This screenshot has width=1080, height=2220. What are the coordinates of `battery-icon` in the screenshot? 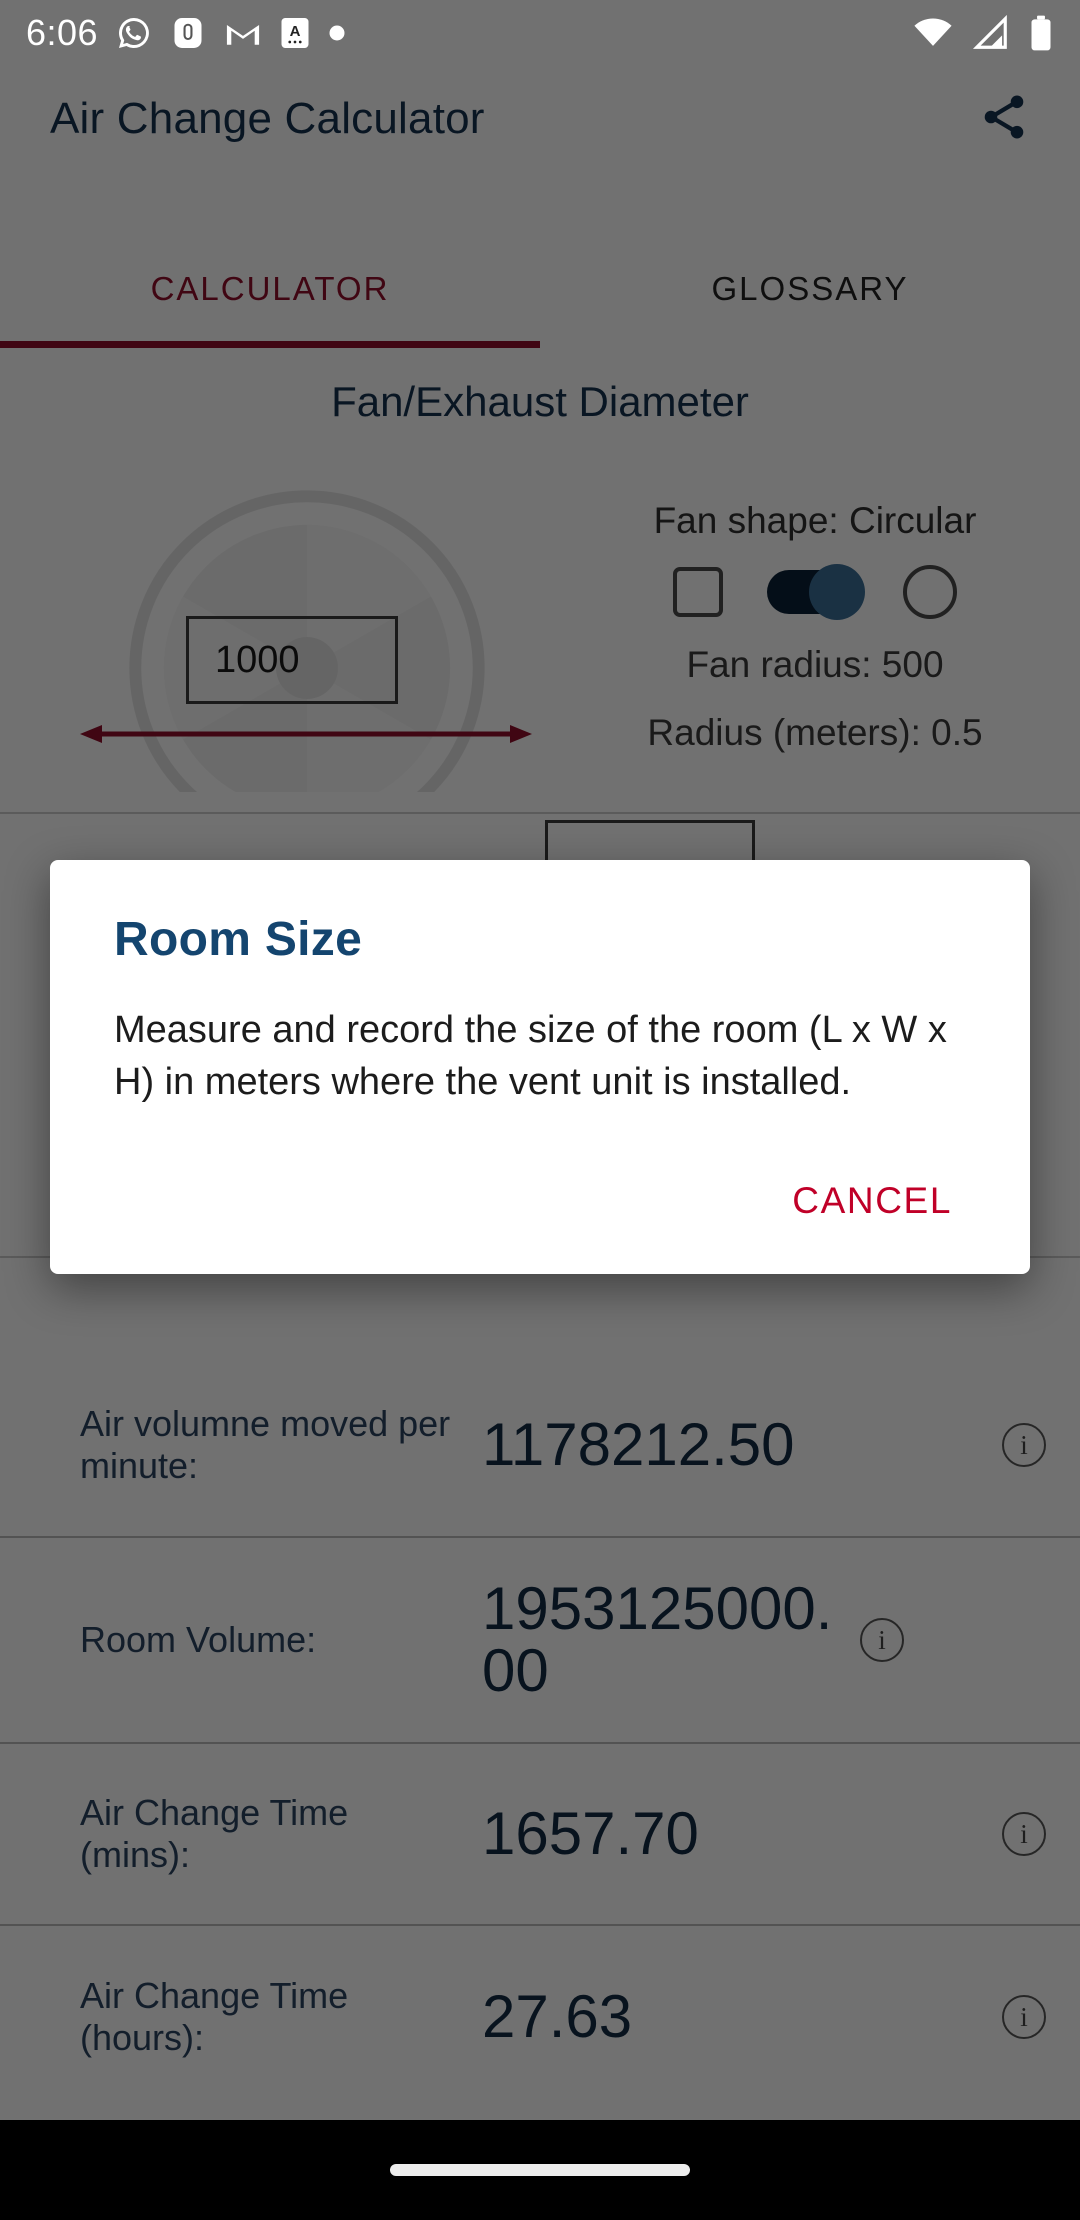 It's located at (1041, 33).